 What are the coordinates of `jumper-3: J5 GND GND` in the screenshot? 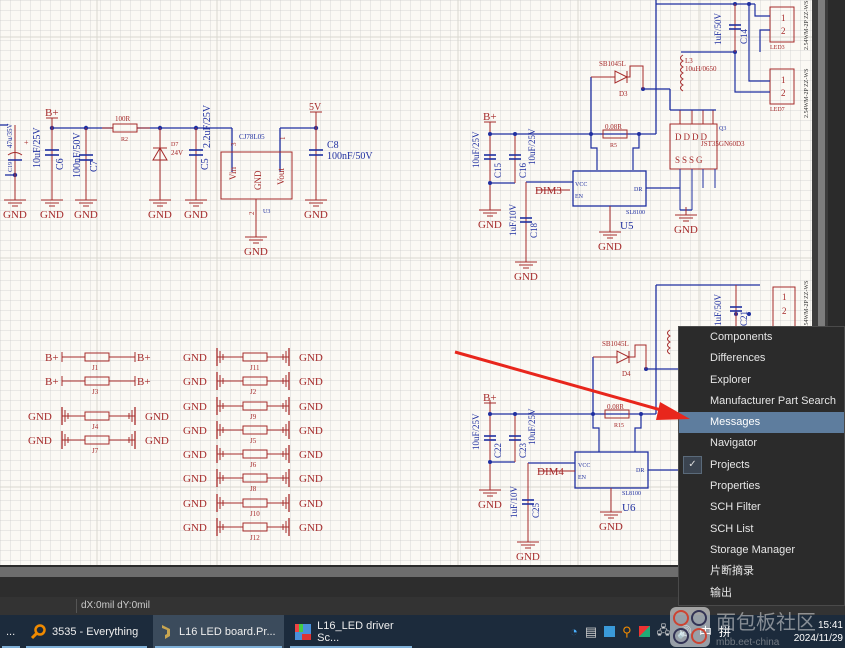 It's located at (253, 433).